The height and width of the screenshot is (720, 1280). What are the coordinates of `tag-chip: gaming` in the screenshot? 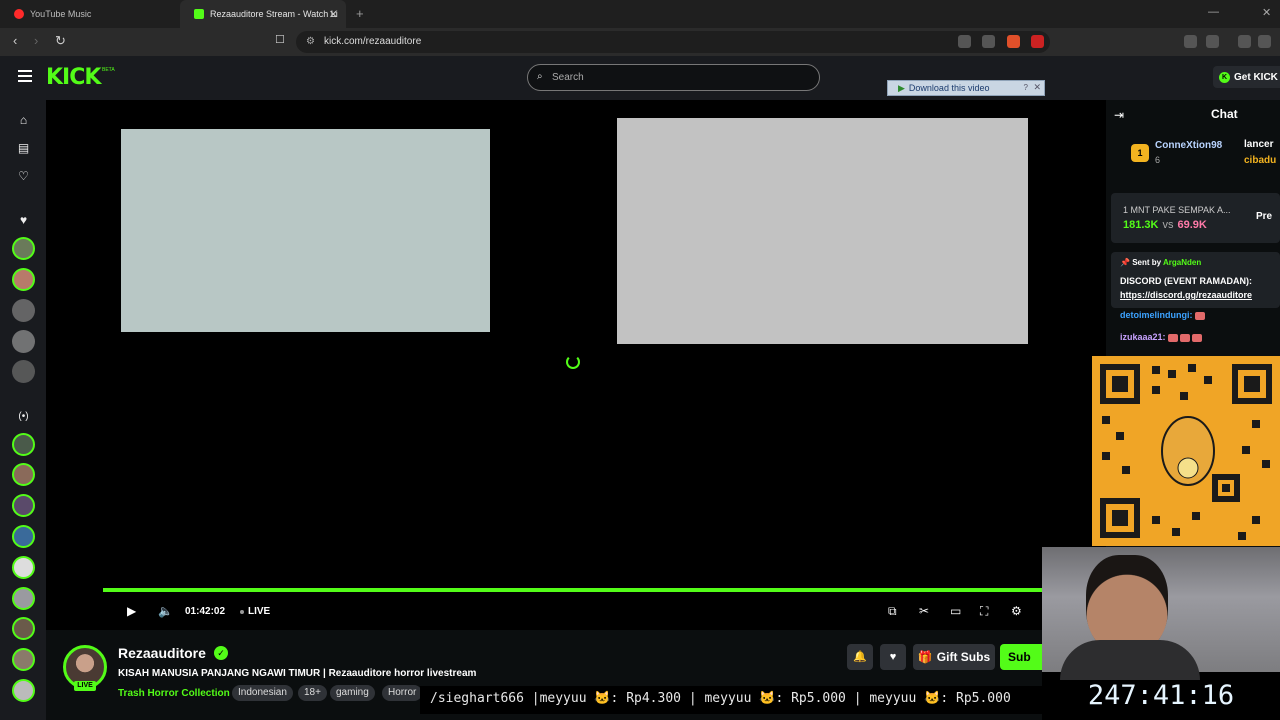 It's located at (352, 693).